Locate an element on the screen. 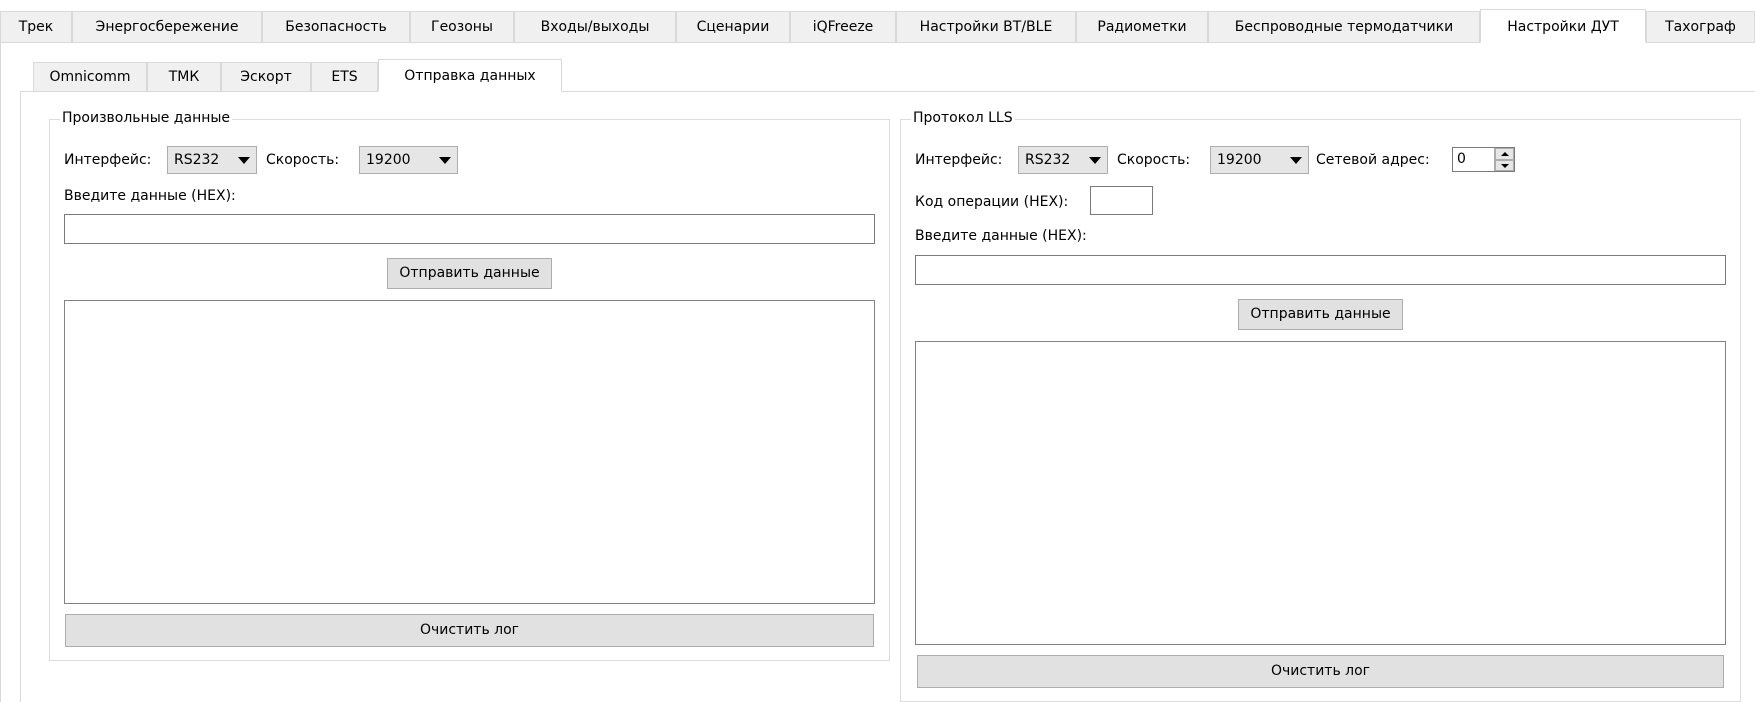 Image resolution: width=1755 pixels, height=702 pixels. right-interface-value: RS232 is located at coordinates (1048, 160).